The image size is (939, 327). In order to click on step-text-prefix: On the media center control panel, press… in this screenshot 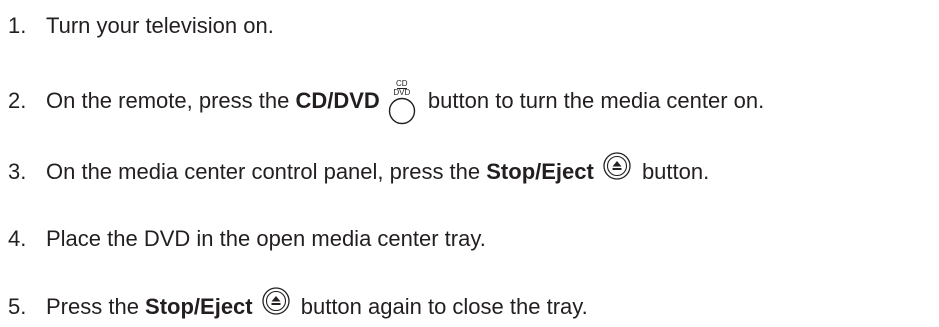, I will do `click(266, 171)`.